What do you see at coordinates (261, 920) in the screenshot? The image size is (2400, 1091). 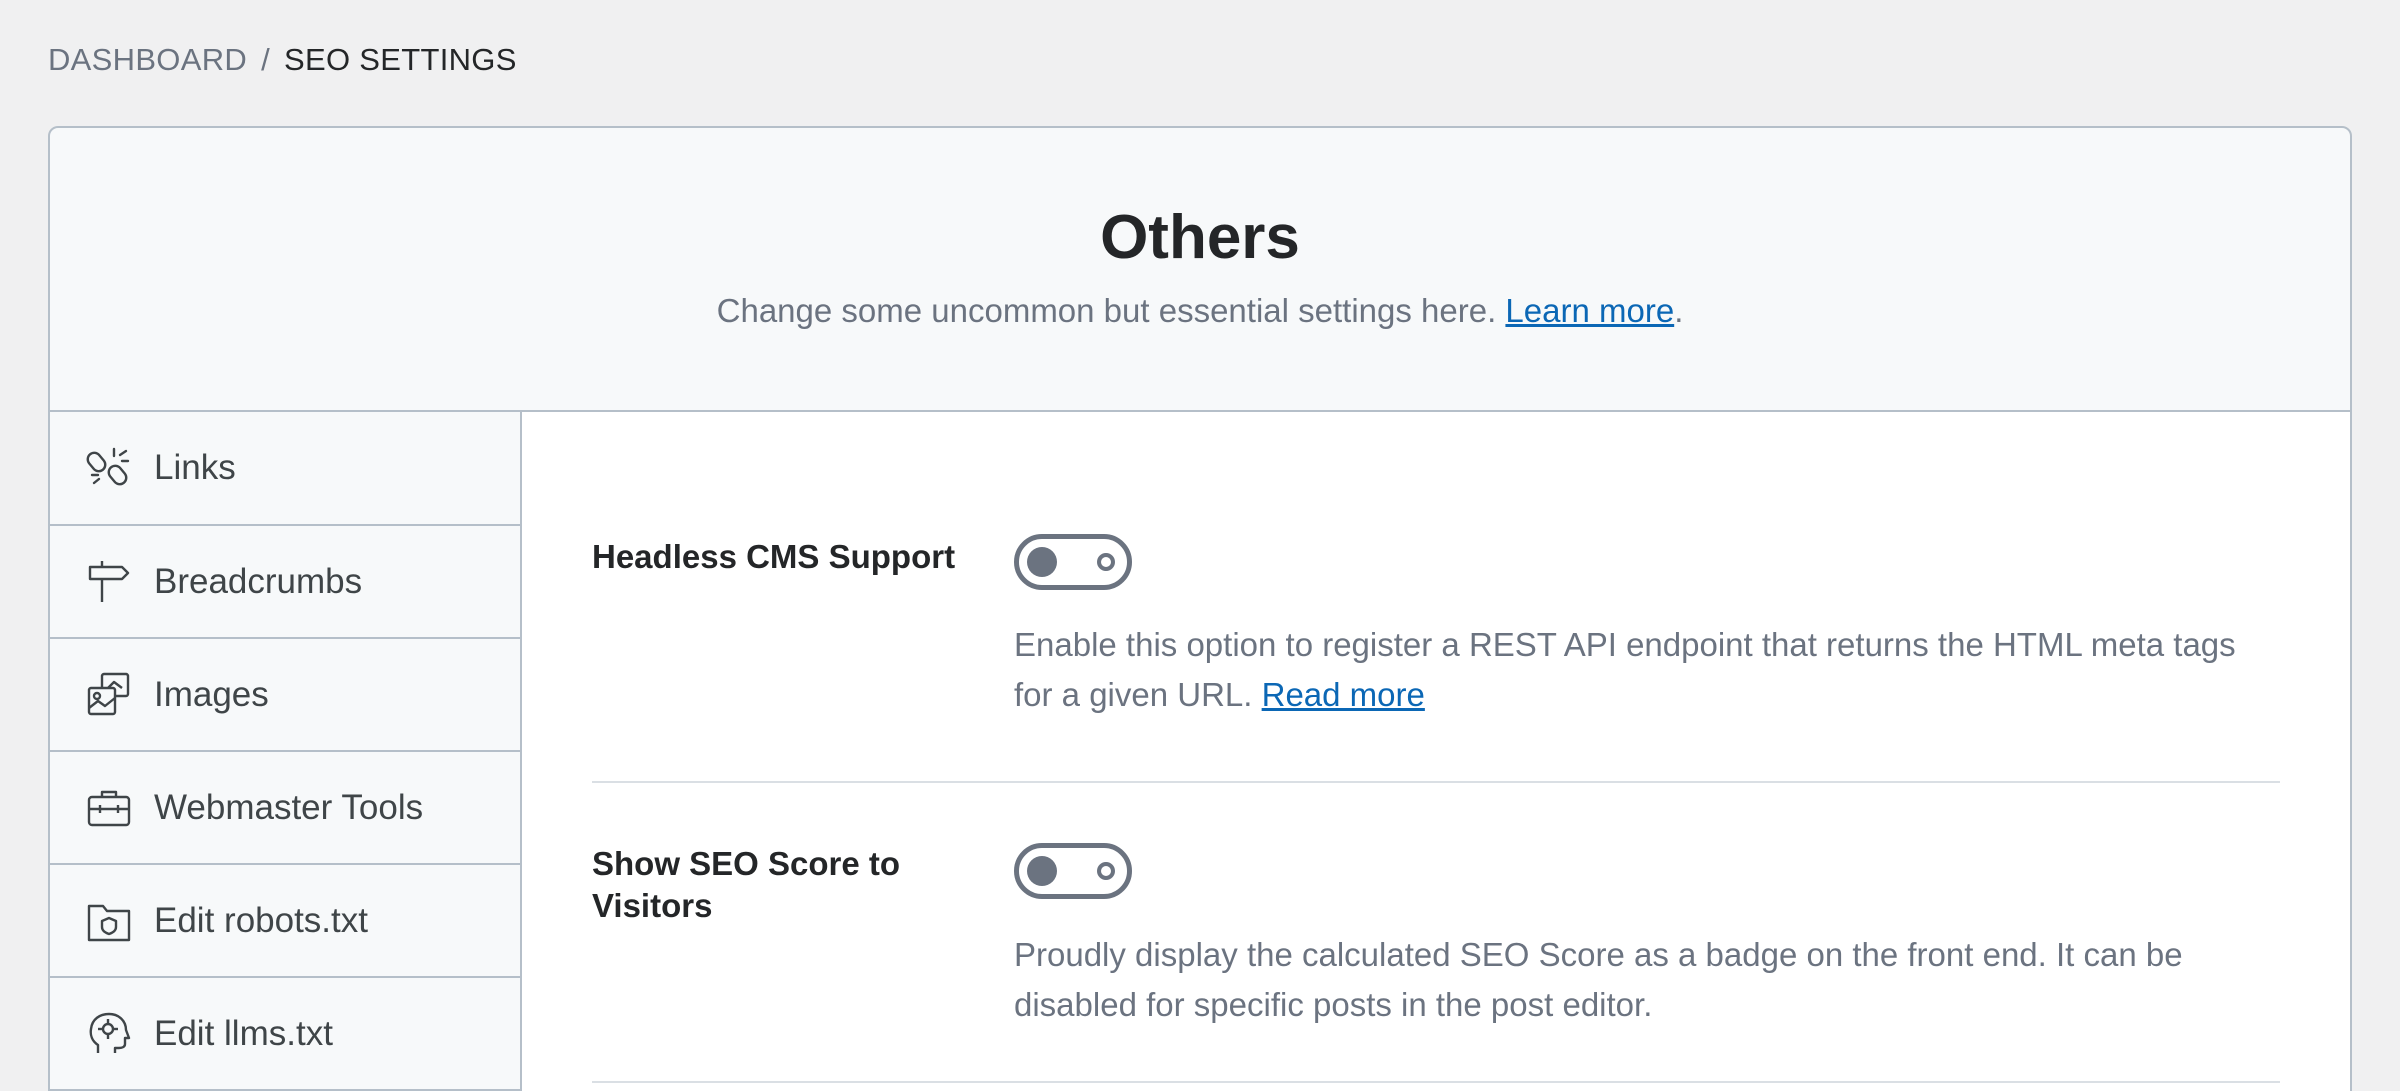 I see `sidebar-item-label: Edit robots.txt` at bounding box center [261, 920].